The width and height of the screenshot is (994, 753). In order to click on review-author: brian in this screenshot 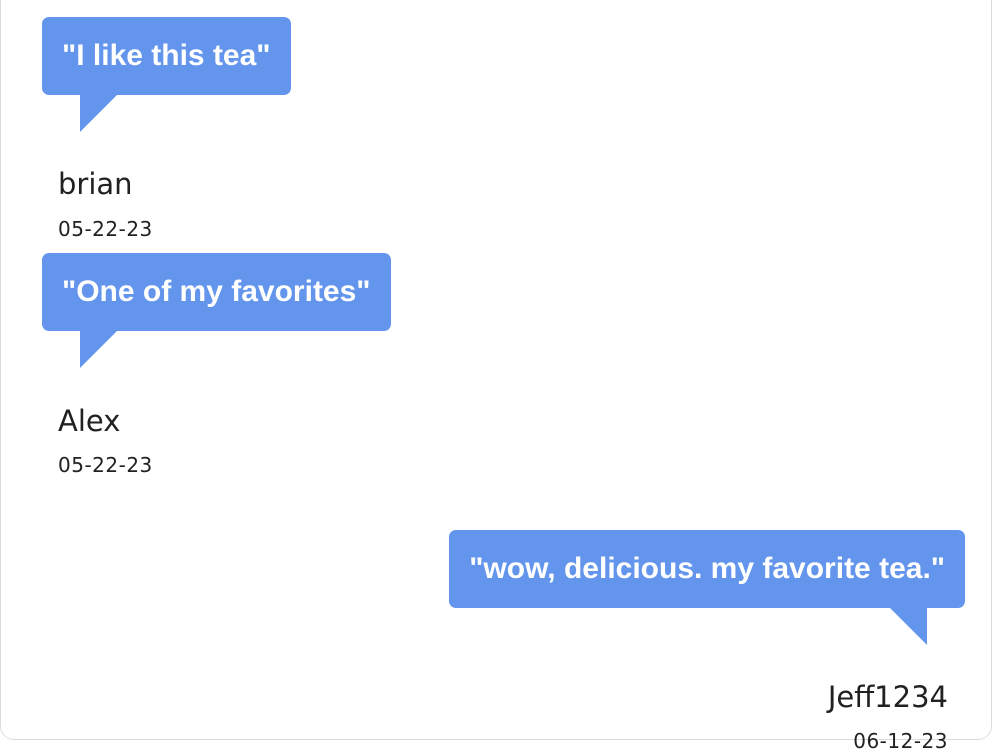, I will do `click(95, 184)`.